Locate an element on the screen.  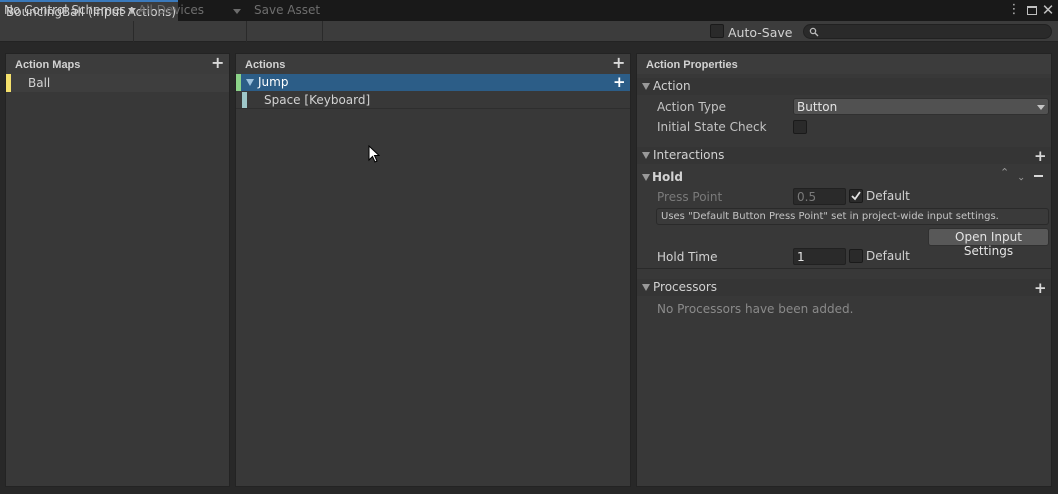
open-input-settings-button: Open Input Settings is located at coordinates (988, 243).